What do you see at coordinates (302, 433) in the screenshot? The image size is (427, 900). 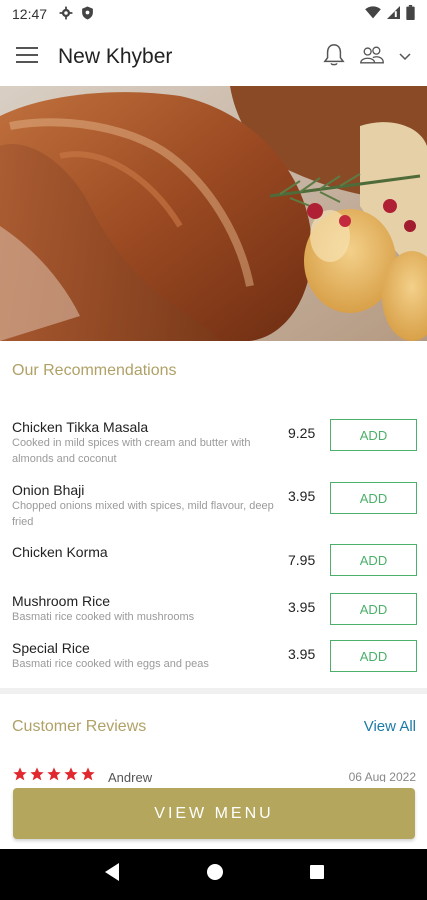 I see `item-price: 9.25` at bounding box center [302, 433].